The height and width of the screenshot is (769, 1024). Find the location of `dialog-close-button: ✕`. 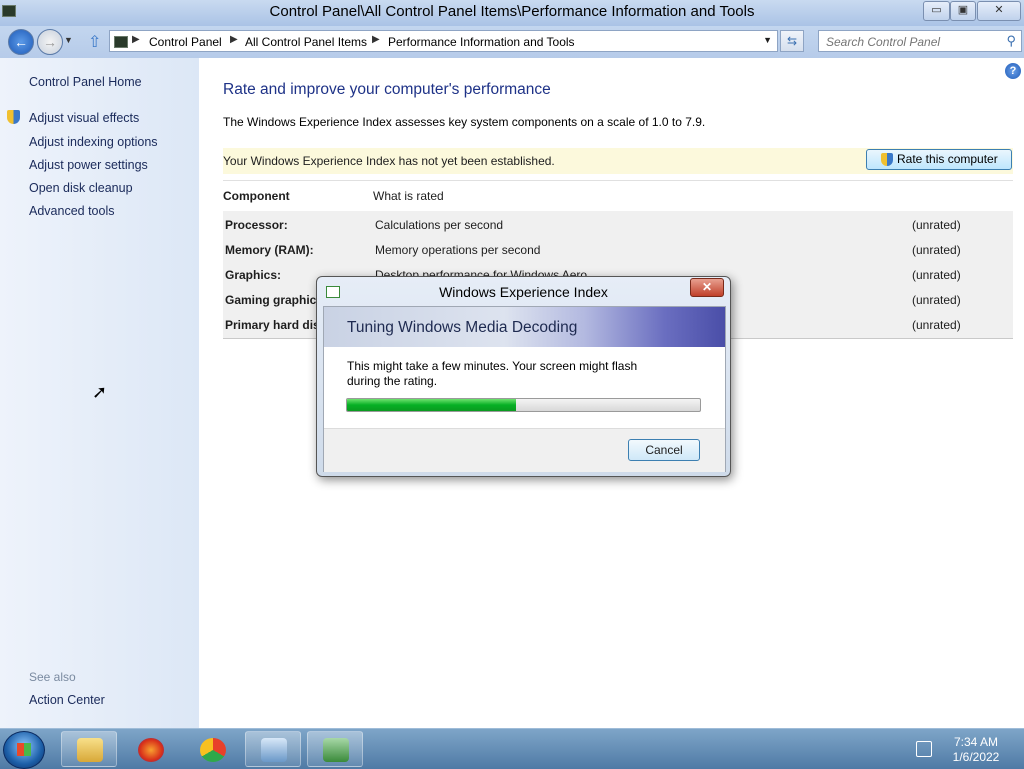

dialog-close-button: ✕ is located at coordinates (707, 287).